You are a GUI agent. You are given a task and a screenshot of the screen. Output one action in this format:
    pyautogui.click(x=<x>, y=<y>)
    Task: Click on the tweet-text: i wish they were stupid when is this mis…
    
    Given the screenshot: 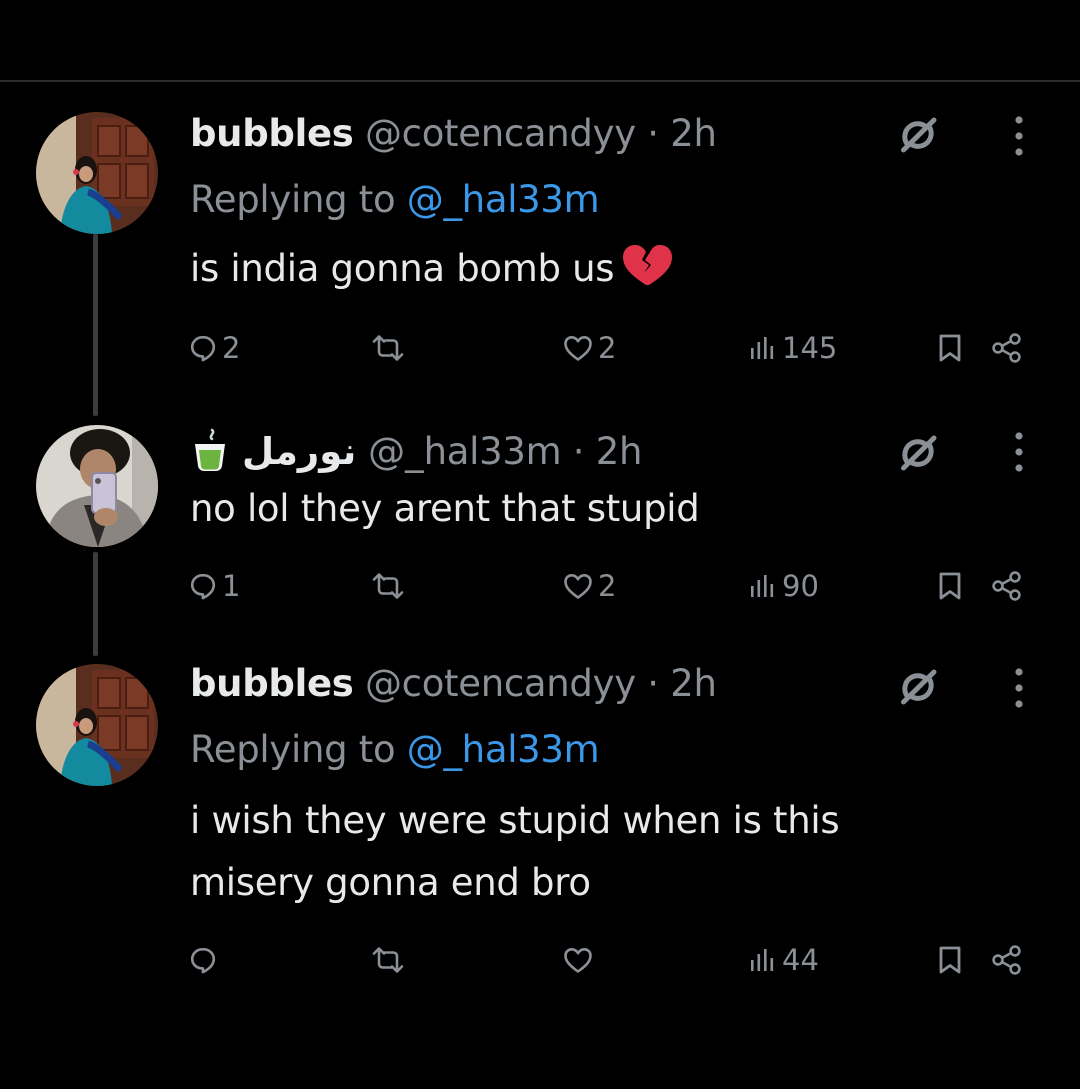 What is the action you would take?
    pyautogui.click(x=515, y=852)
    